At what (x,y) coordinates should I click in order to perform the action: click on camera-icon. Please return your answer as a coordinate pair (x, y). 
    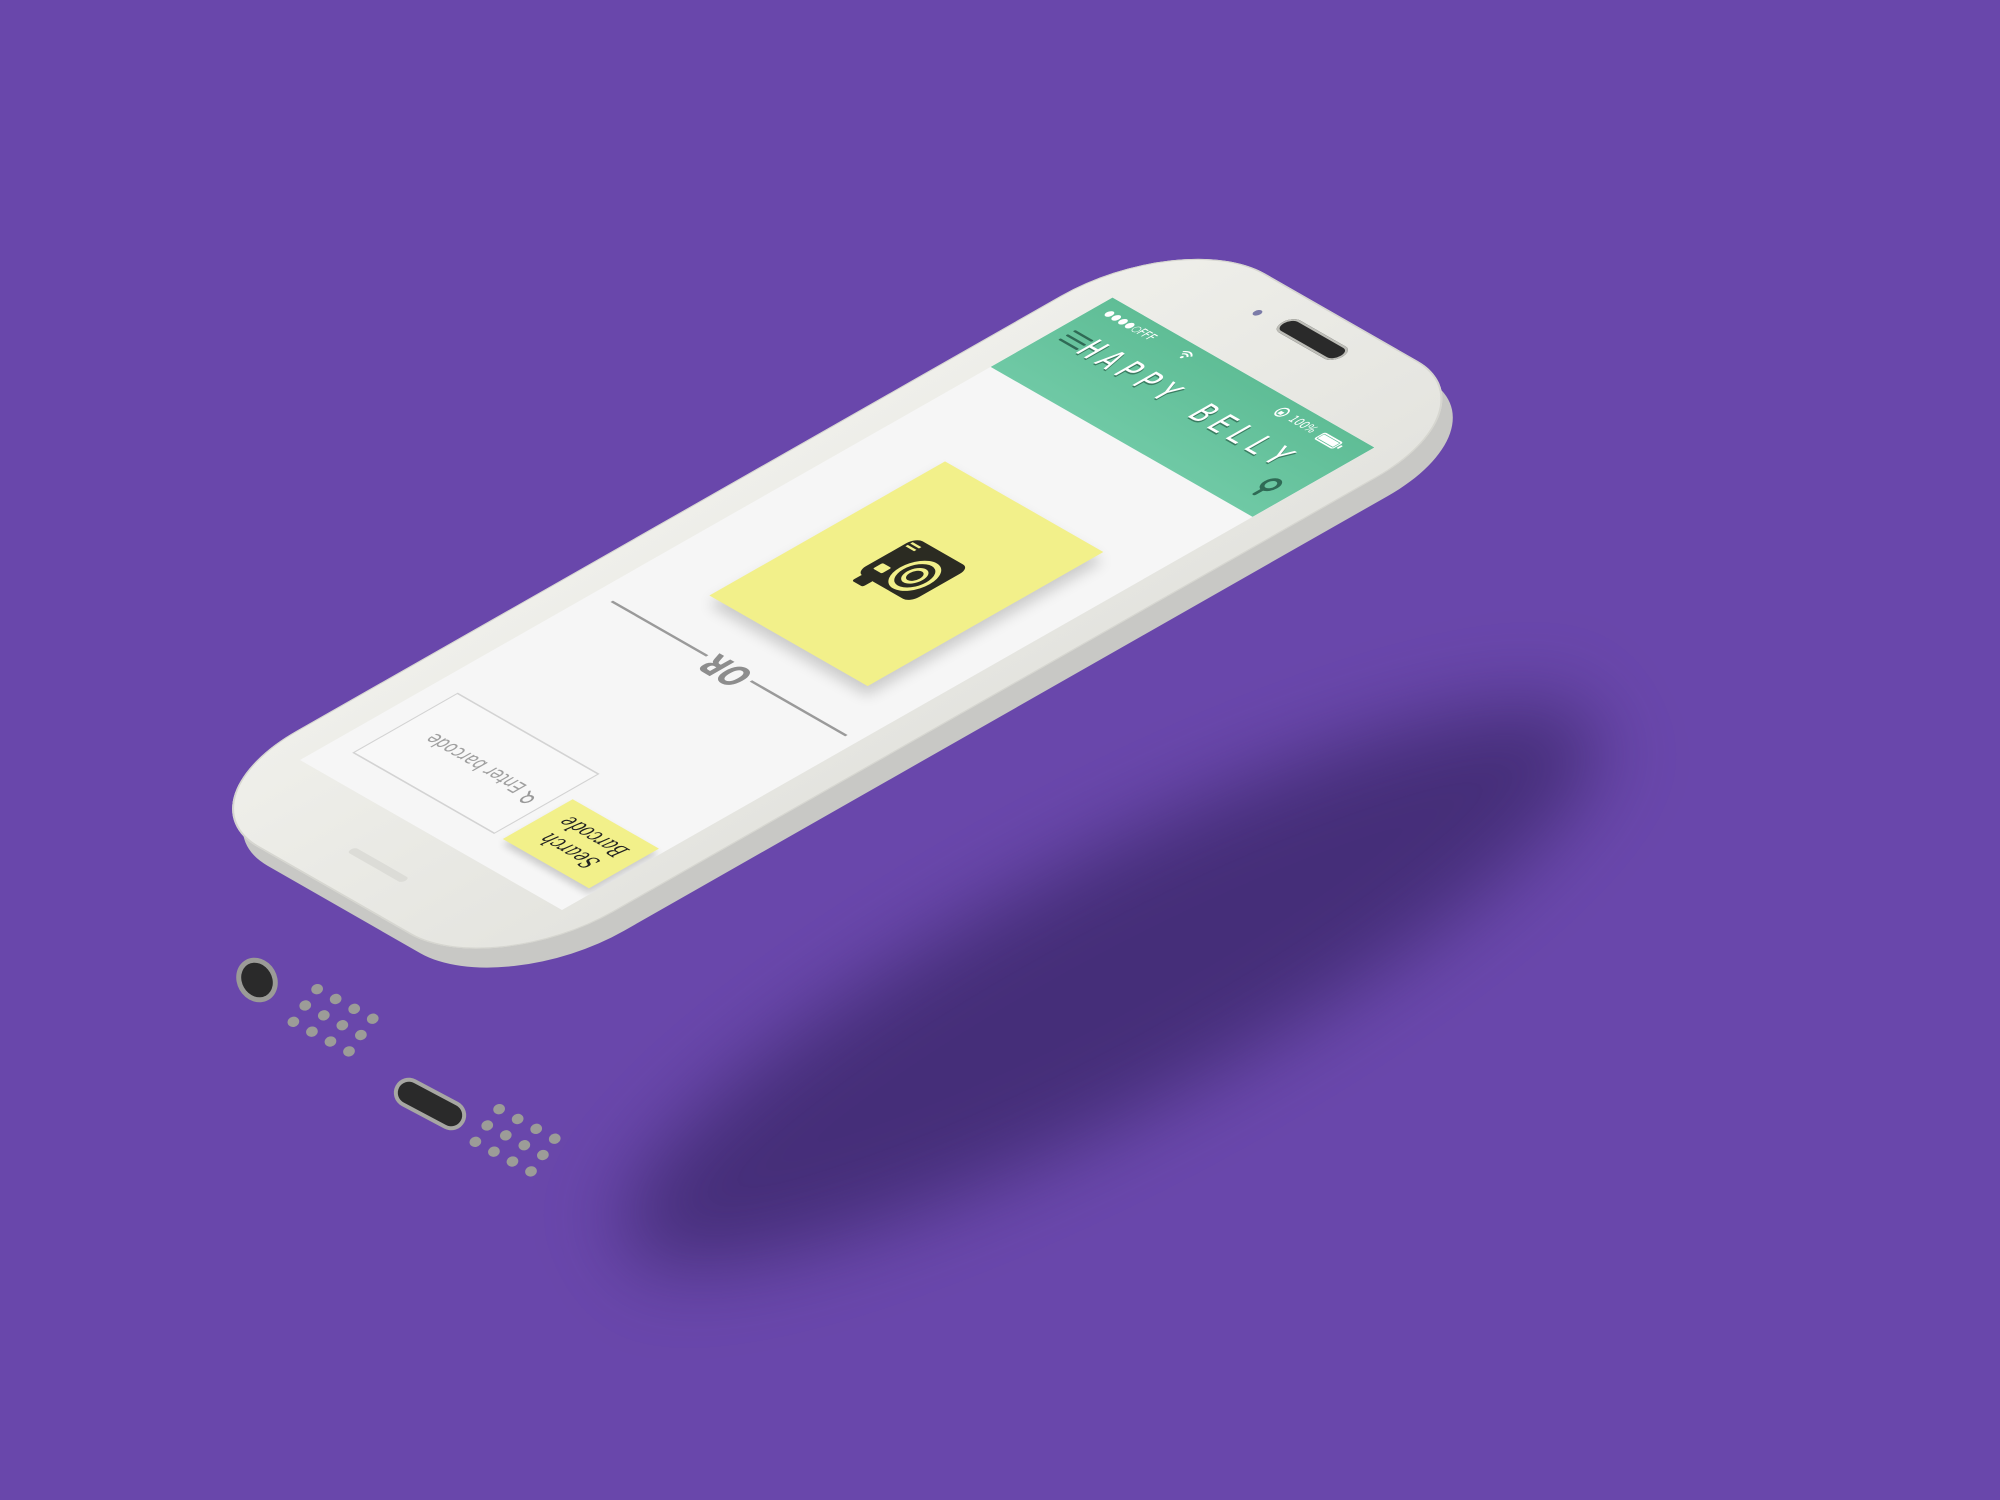
    Looking at the image, I should click on (909, 570).